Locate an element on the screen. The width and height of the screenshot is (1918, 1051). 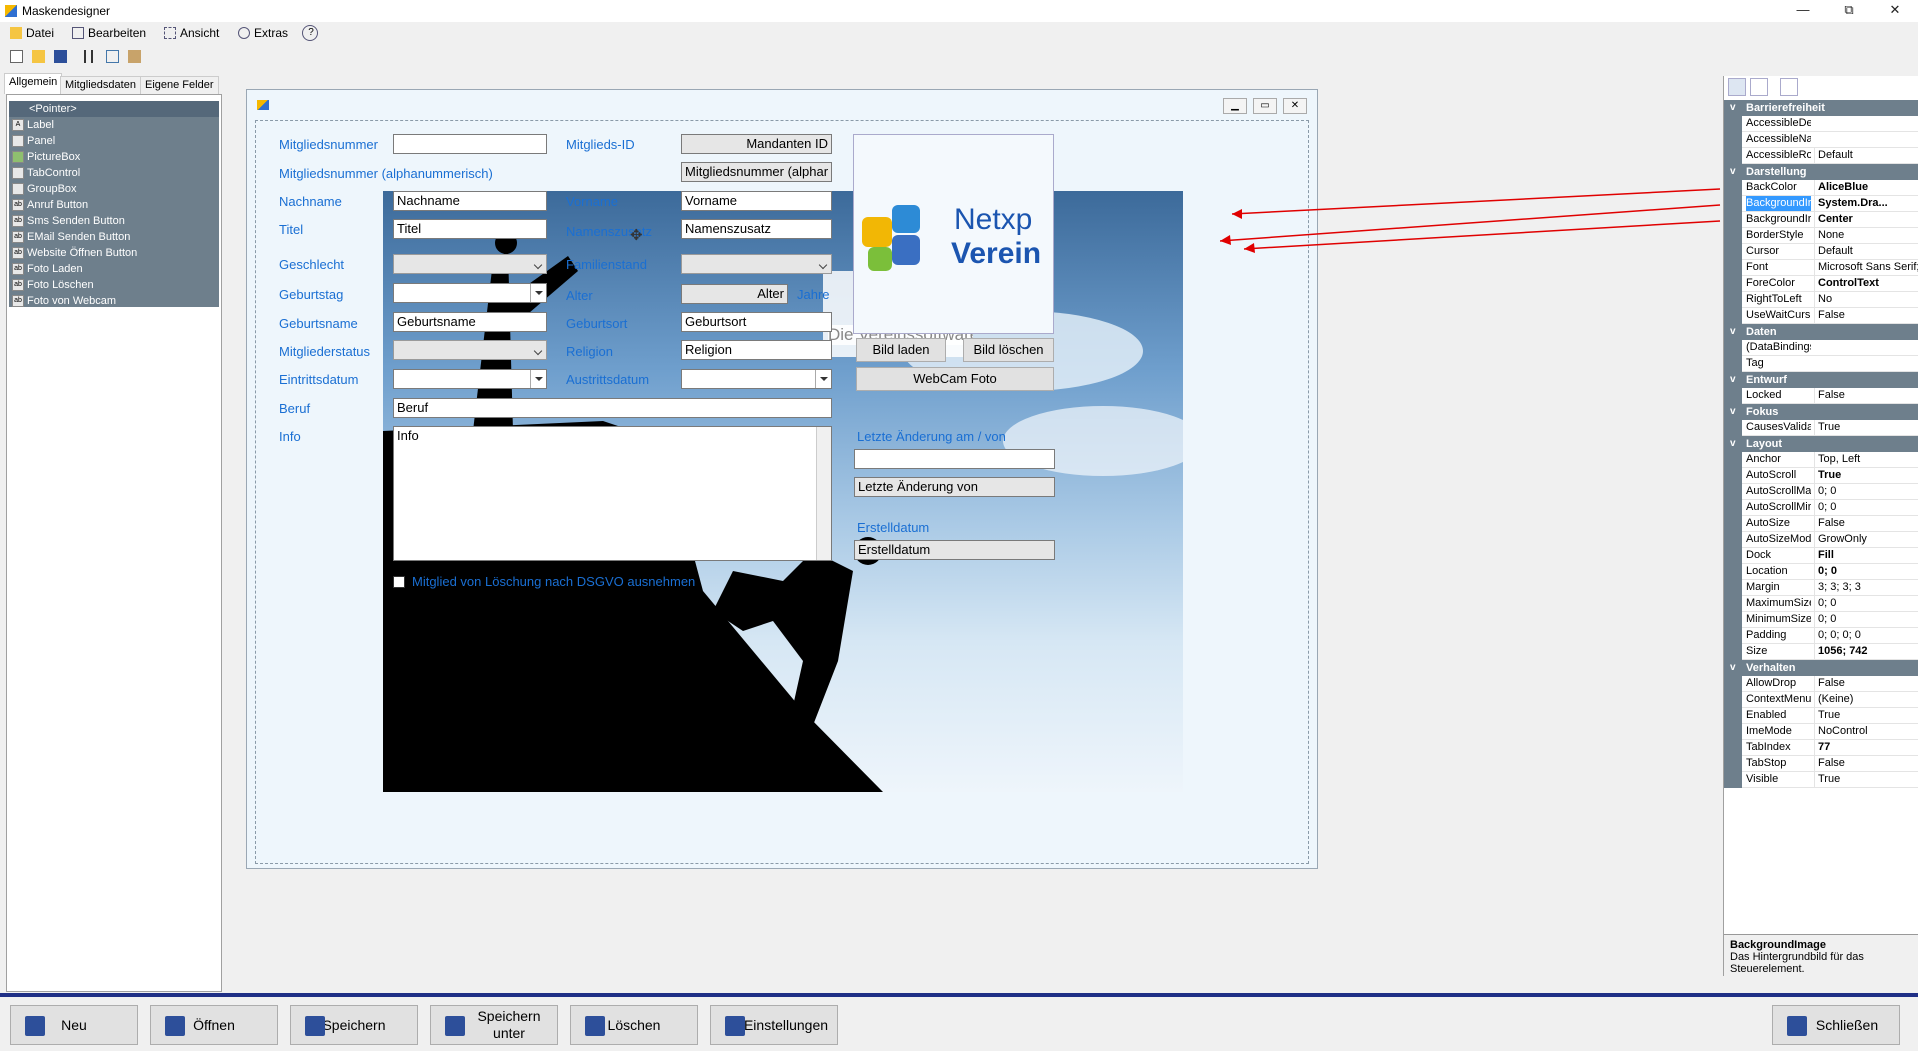
property-row: Location 0; 0 is located at coordinates (1821, 572).